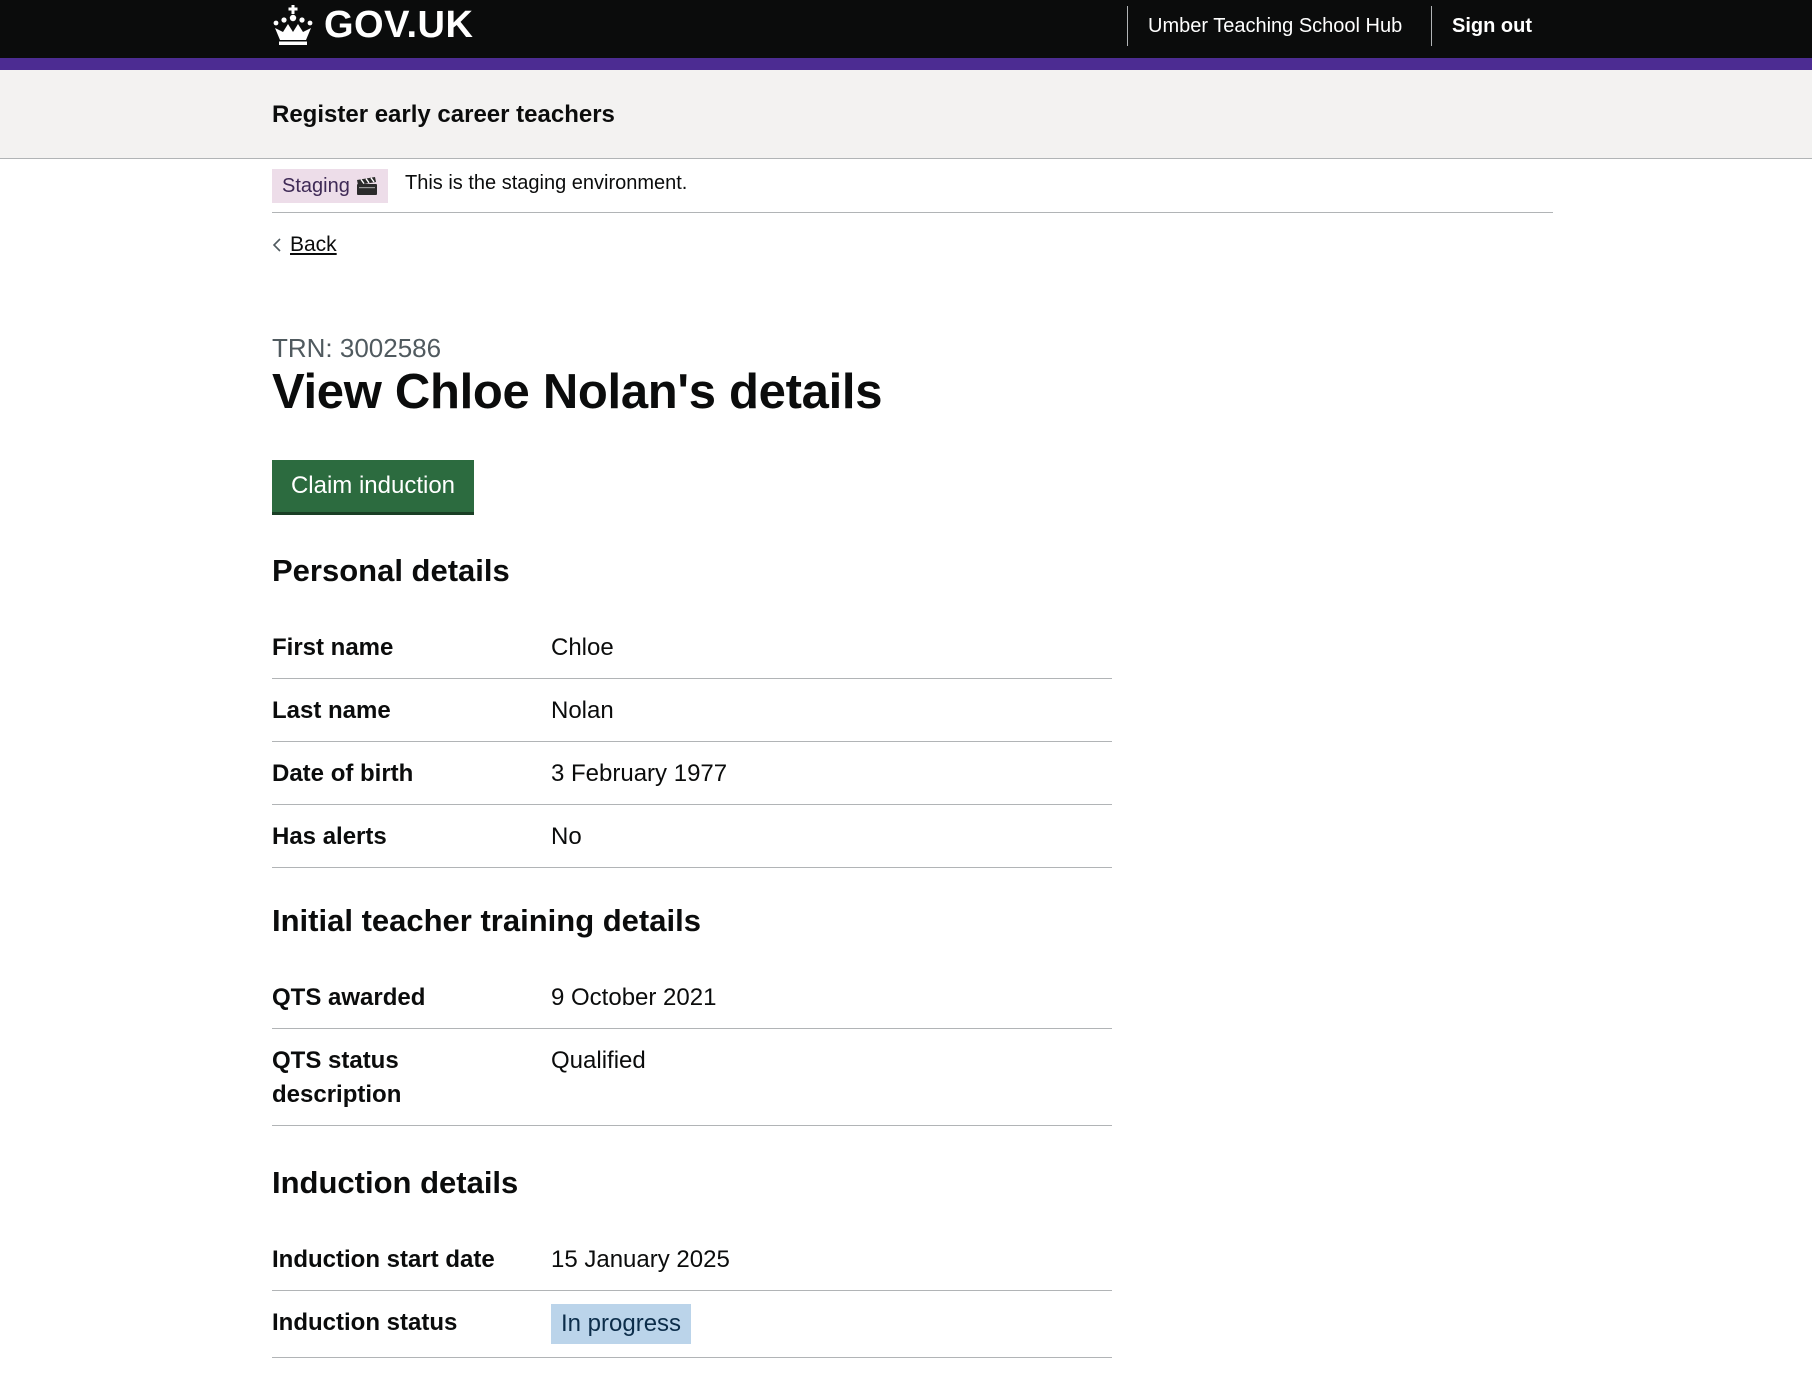 The height and width of the screenshot is (1398, 1812). Describe the element at coordinates (349, 997) in the screenshot. I see `summary-key: QTS awarded` at that location.